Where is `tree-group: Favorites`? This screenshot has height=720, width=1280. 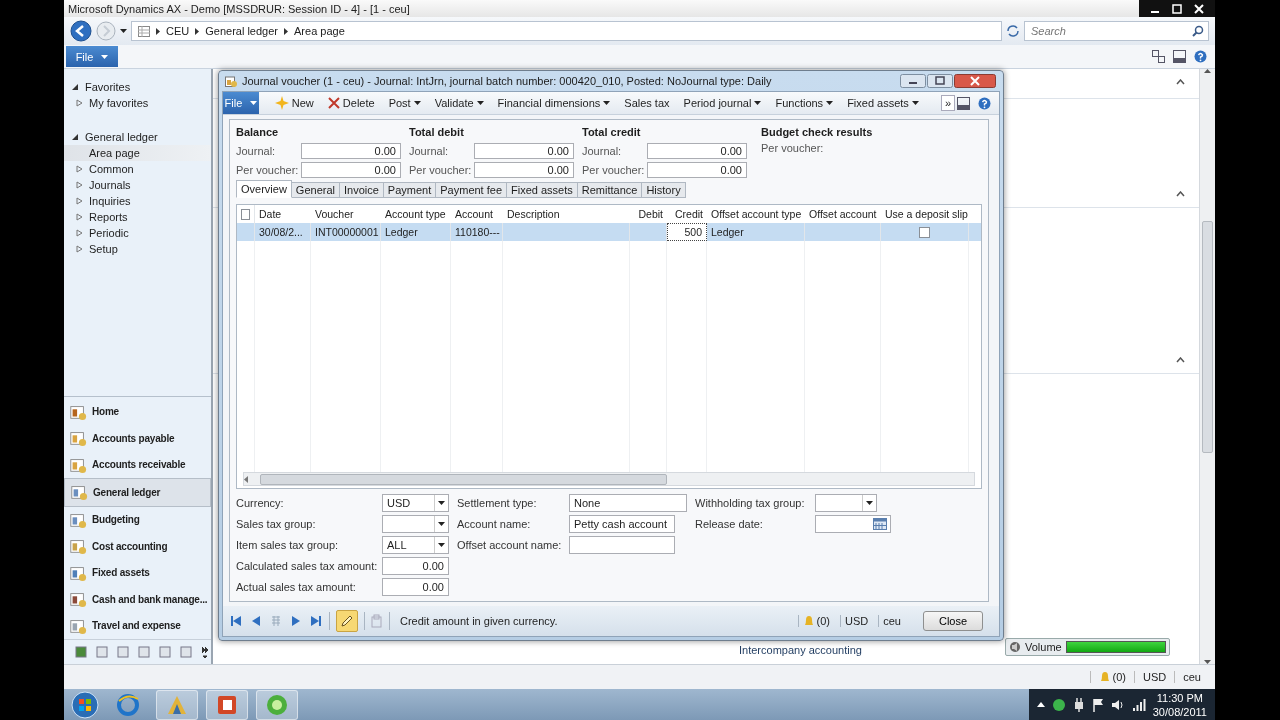 tree-group: Favorites is located at coordinates (137, 87).